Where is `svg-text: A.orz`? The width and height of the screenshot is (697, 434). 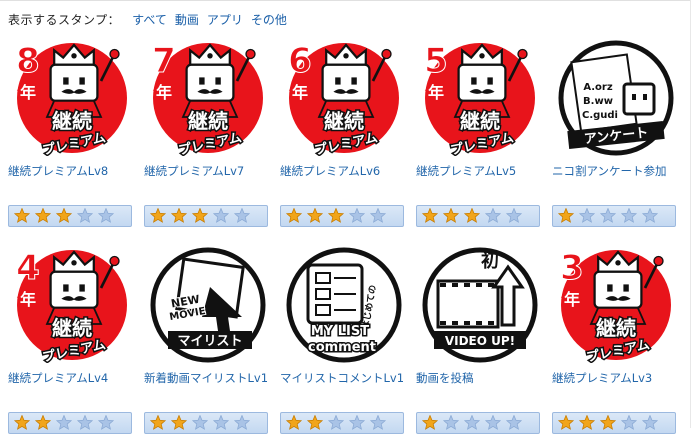 svg-text: A.orz is located at coordinates (598, 87).